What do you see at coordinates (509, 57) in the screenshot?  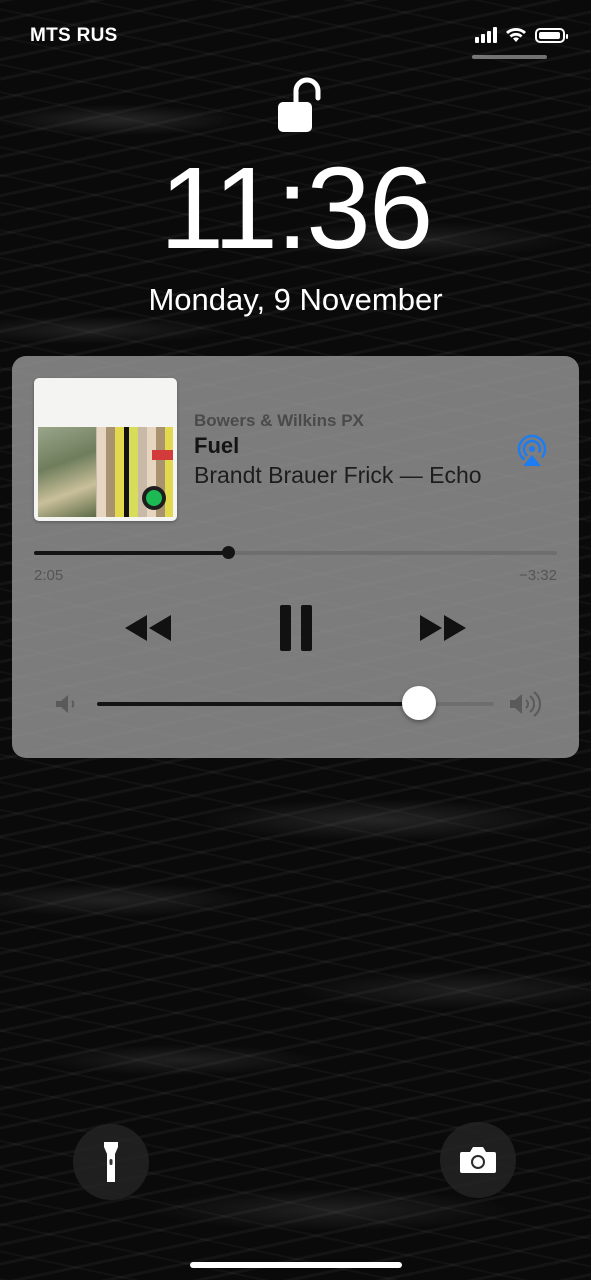 I see `control-center-indicator` at bounding box center [509, 57].